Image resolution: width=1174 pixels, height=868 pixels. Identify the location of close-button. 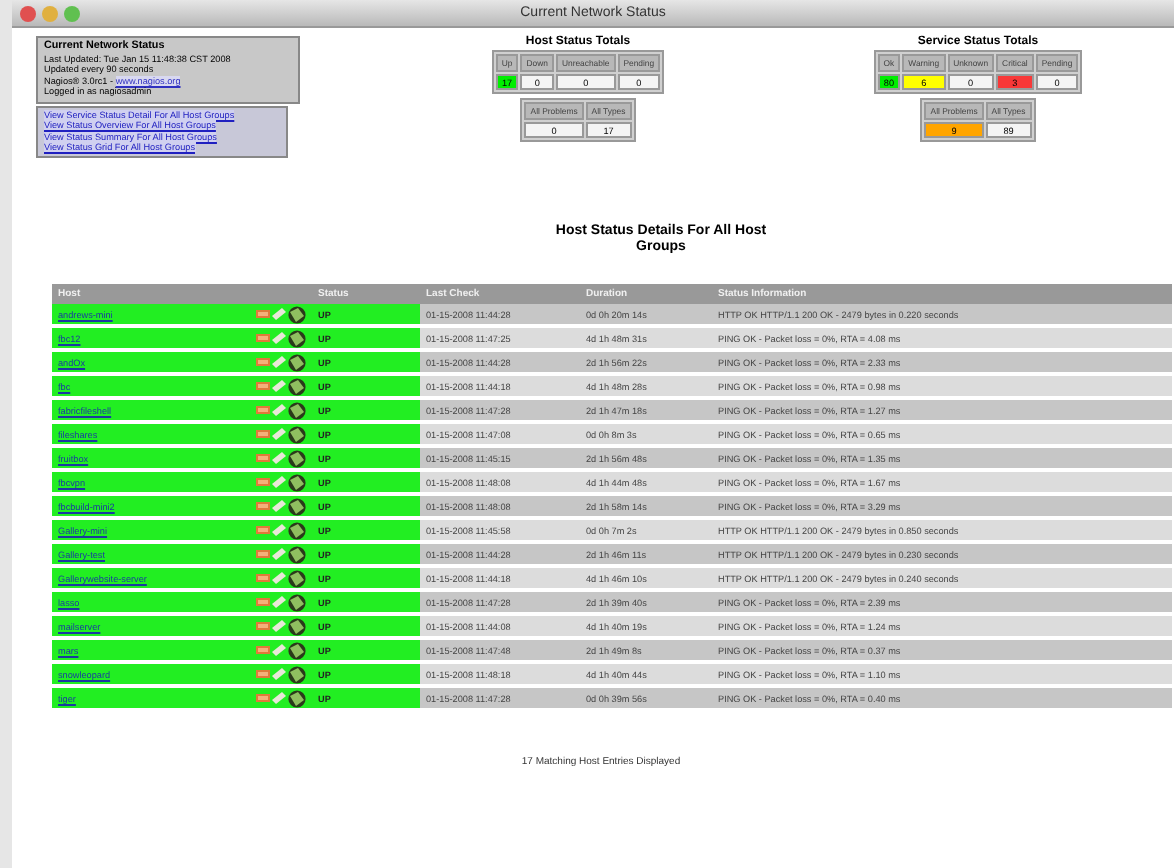
(28, 13).